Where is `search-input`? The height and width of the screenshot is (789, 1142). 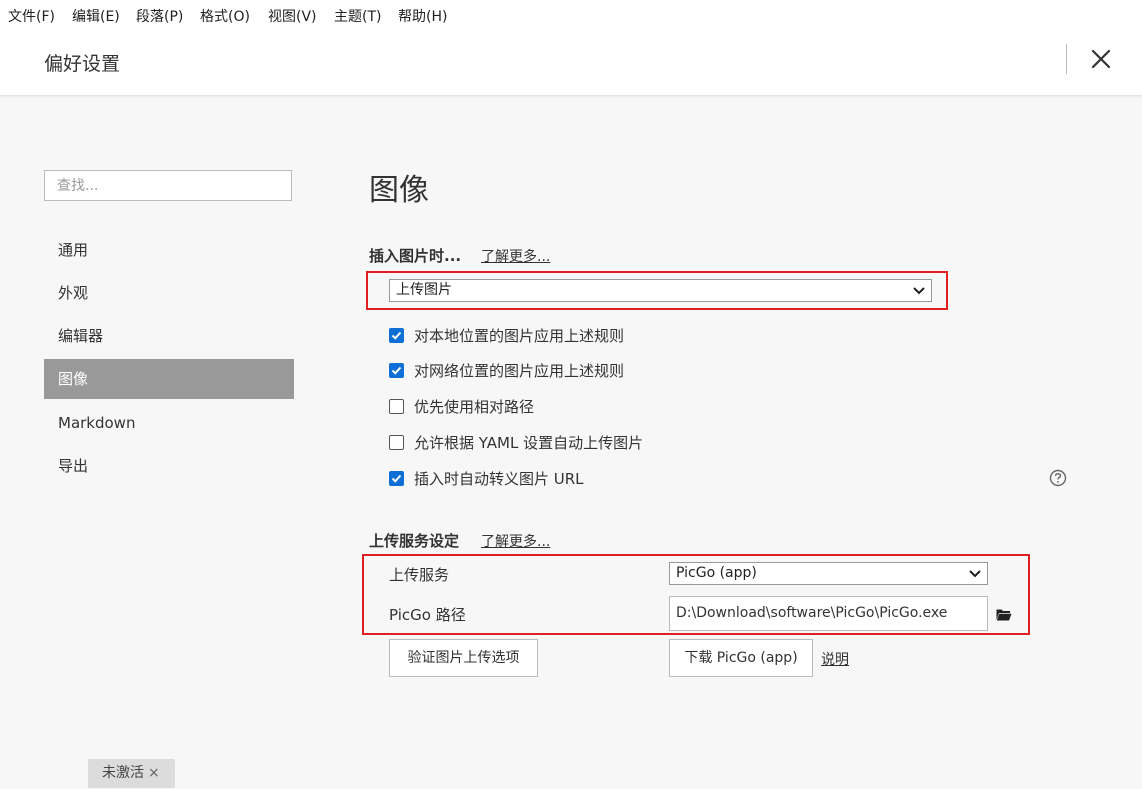
search-input is located at coordinates (168, 185).